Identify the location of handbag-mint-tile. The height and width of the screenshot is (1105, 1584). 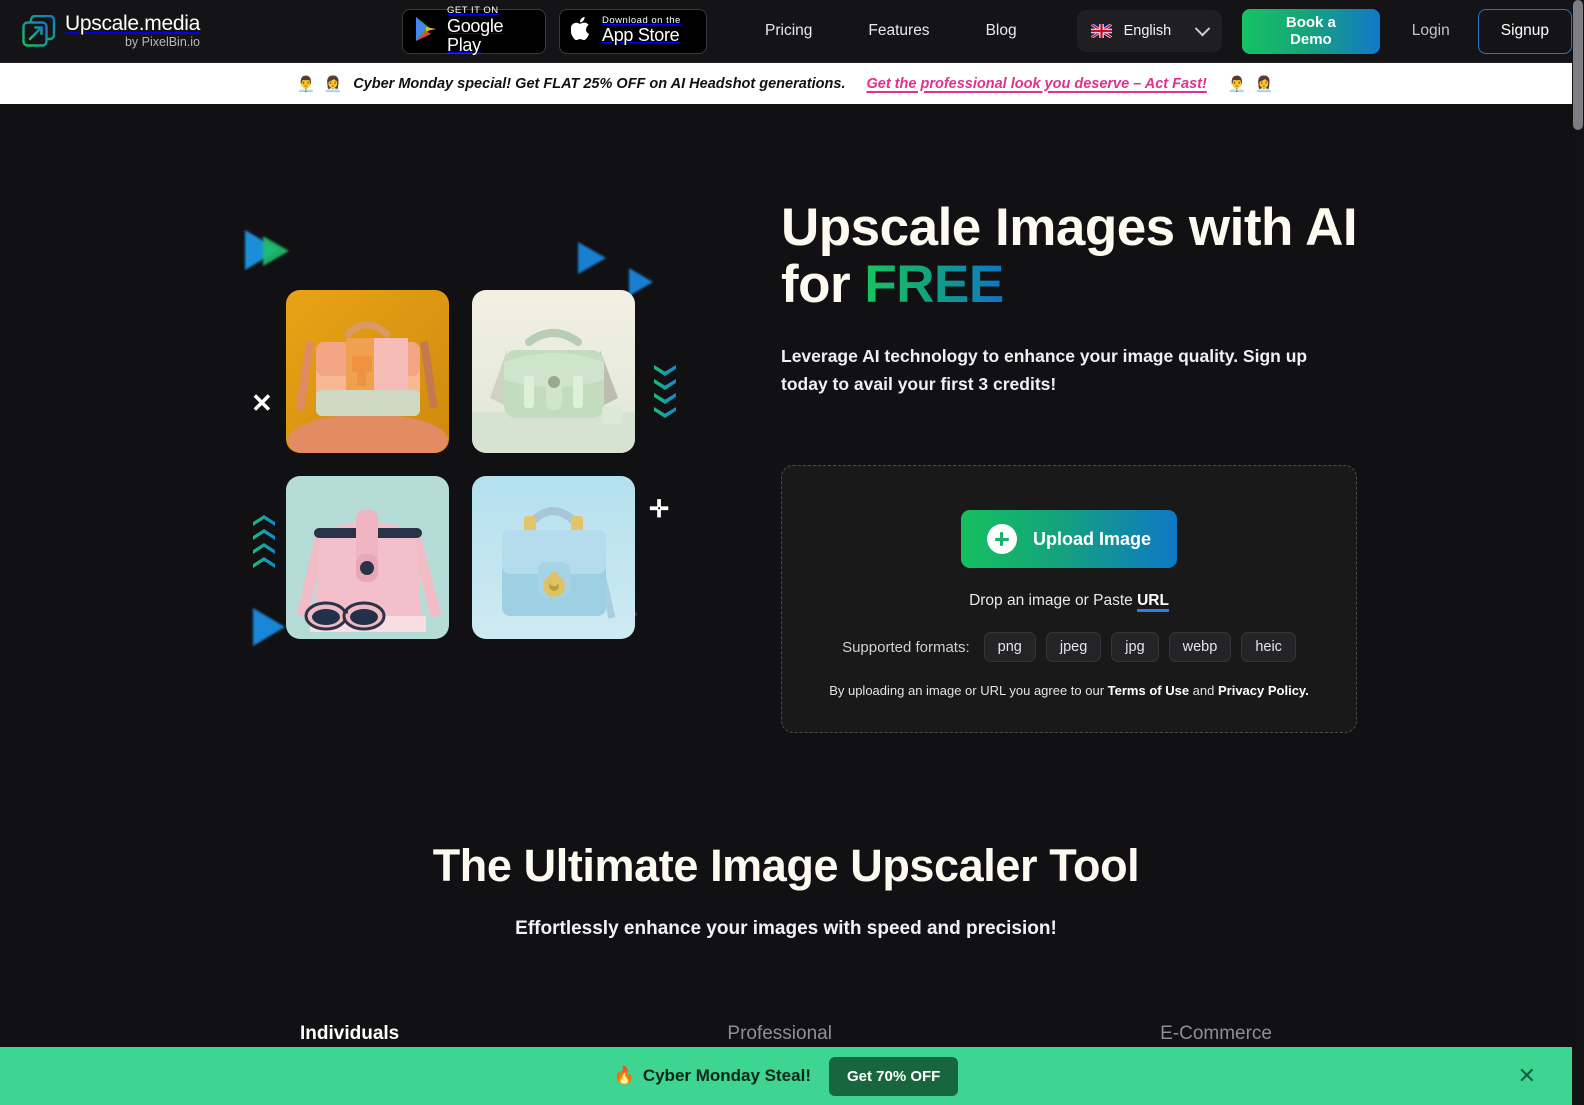
(553, 371).